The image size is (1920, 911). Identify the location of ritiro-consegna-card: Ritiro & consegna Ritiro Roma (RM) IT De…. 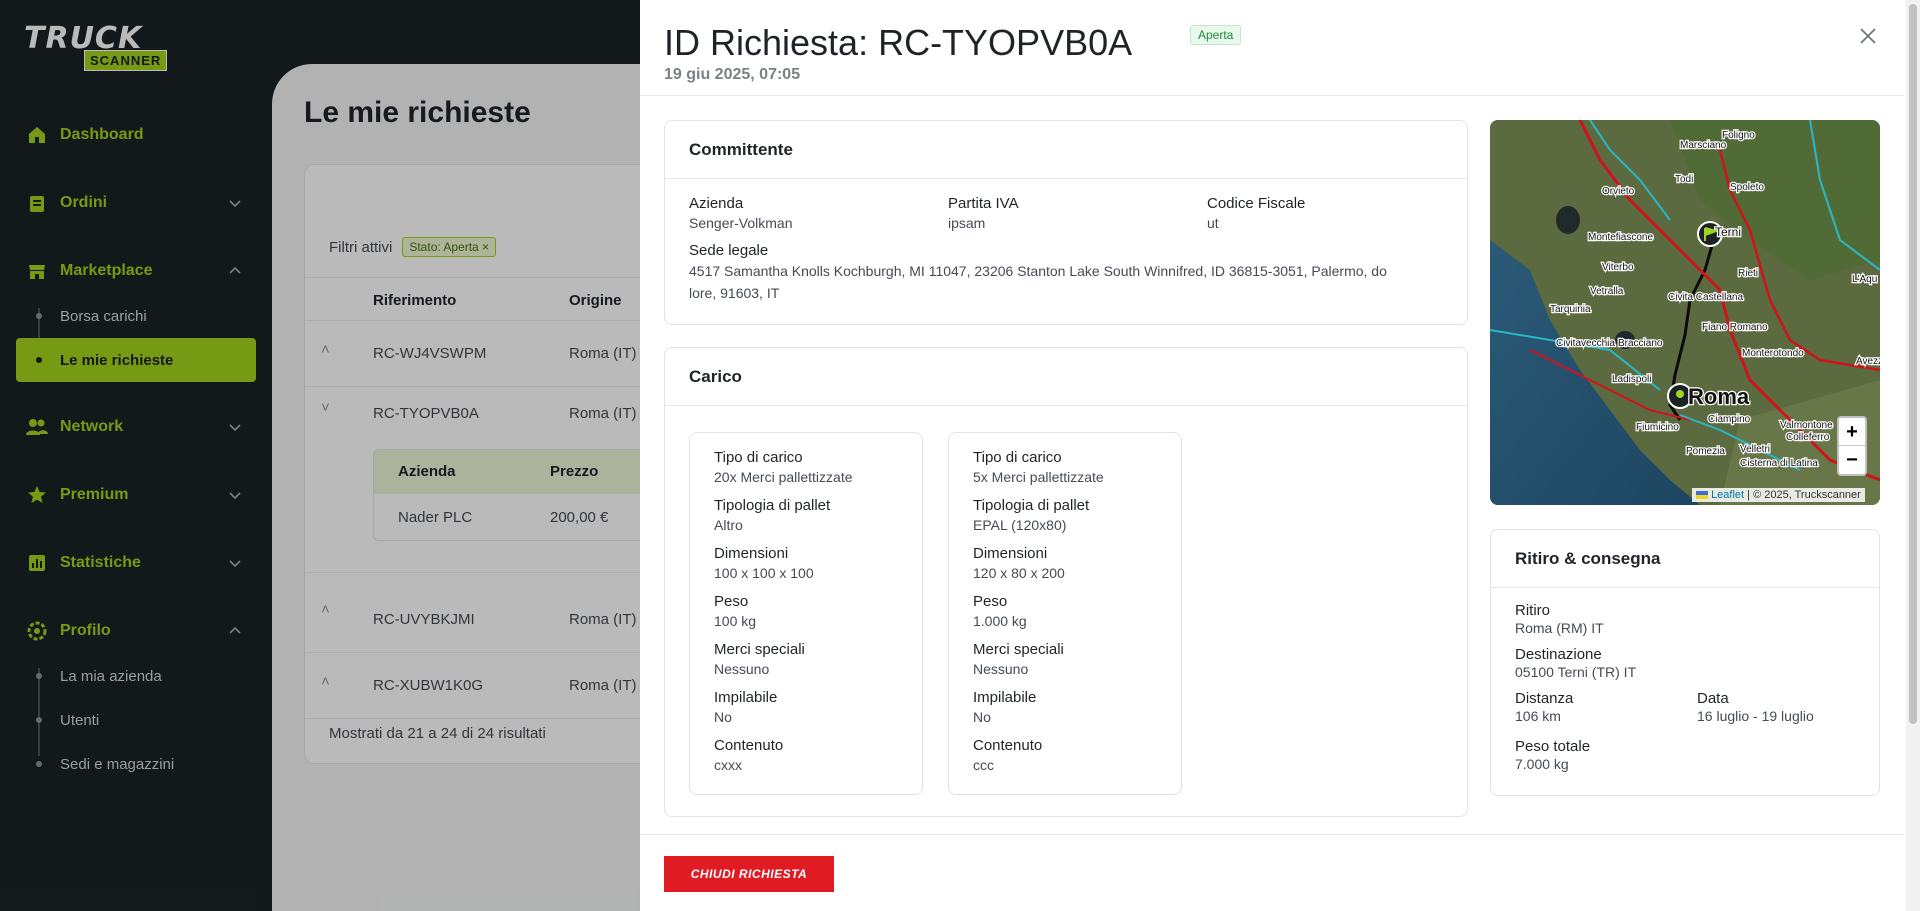
(1685, 662).